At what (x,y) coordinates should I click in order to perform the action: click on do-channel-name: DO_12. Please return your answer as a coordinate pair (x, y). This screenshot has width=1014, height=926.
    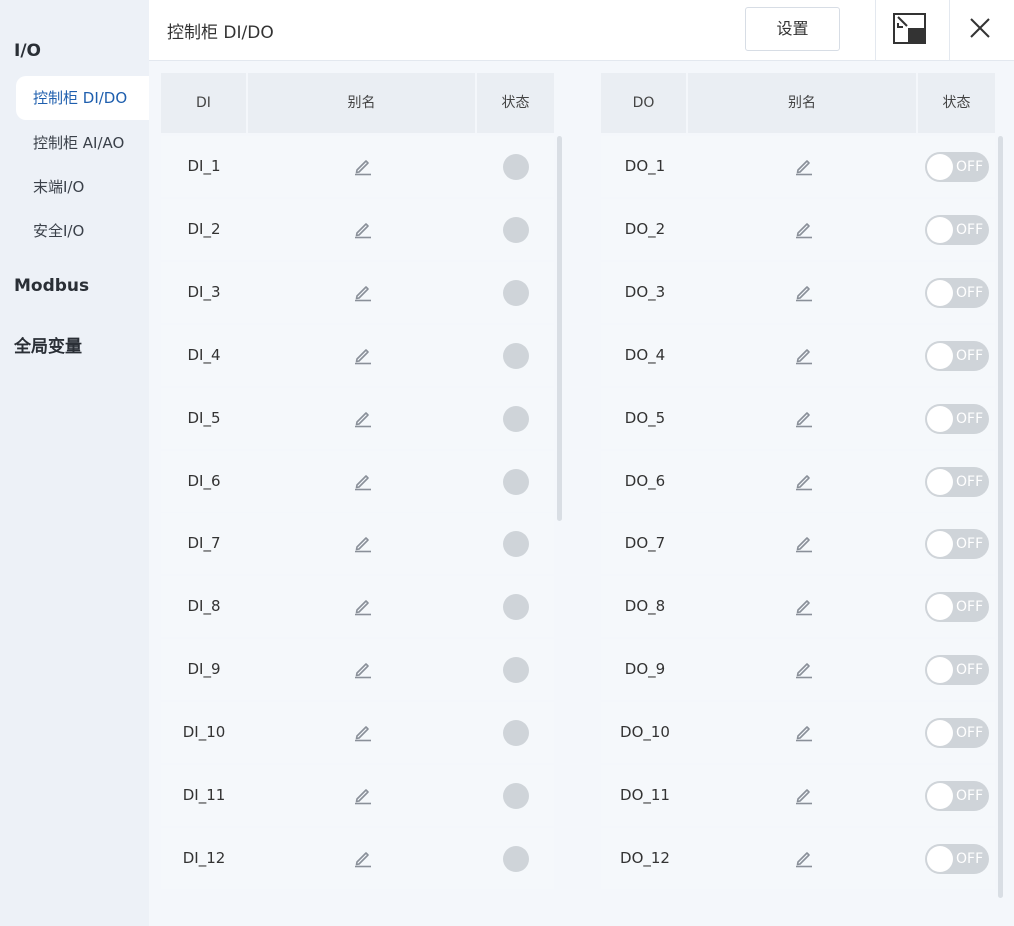
    Looking at the image, I should click on (645, 857).